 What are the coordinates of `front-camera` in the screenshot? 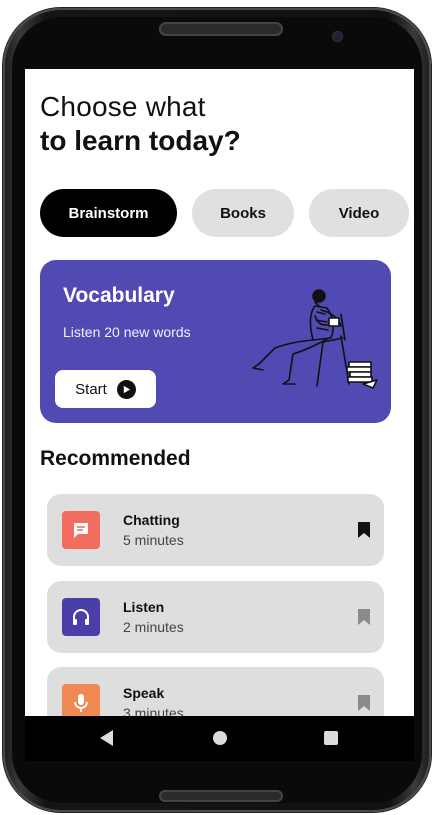 It's located at (337, 36).